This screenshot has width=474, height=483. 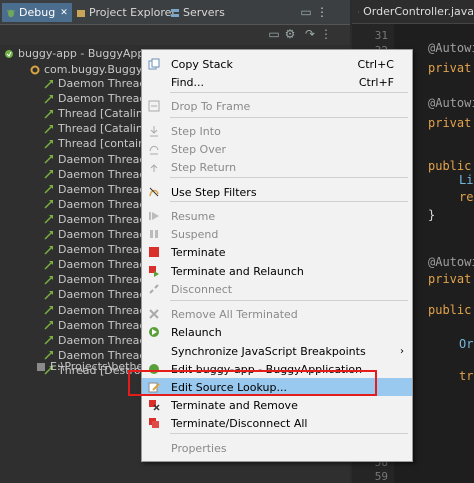 I want to click on menu-item-terminate-and-relaunch: Terminate and Relaunch, so click(x=277, y=271).